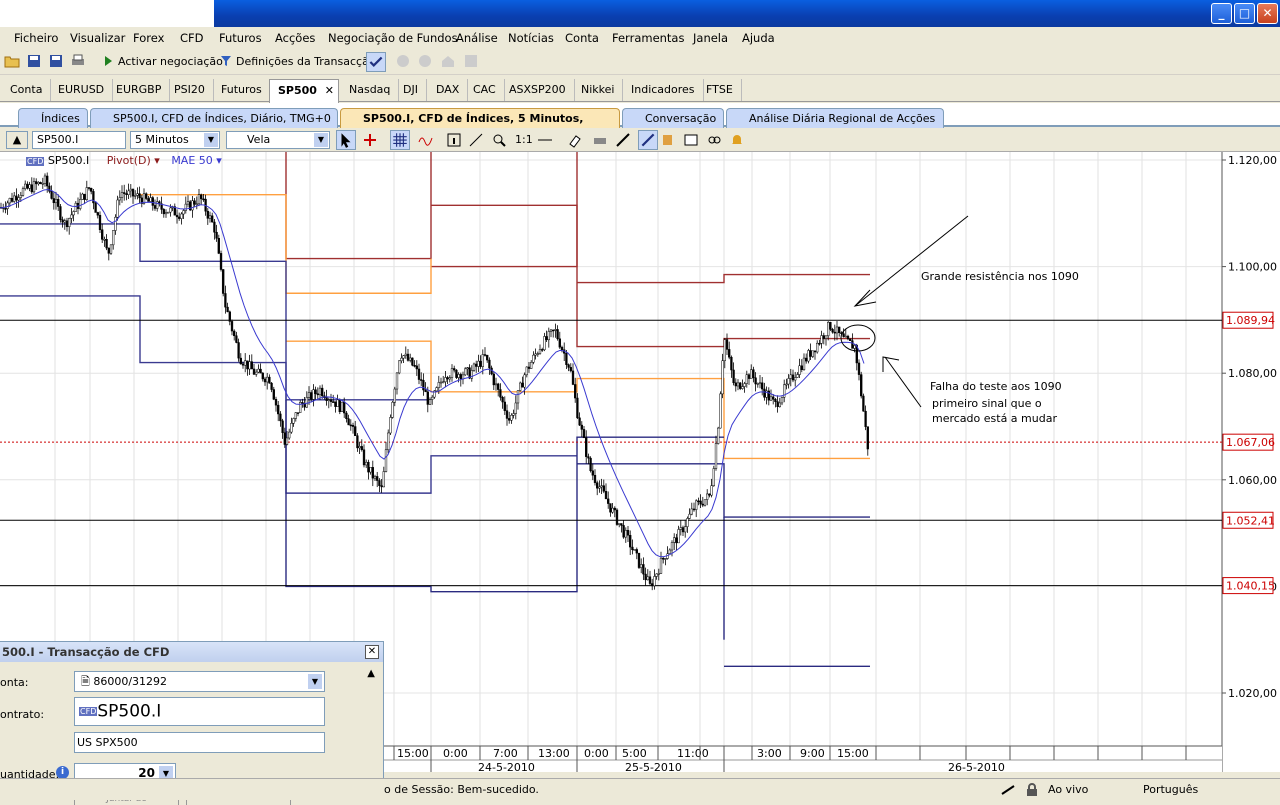  Describe the element at coordinates (668, 140) in the screenshot. I see `copy-icon` at that location.